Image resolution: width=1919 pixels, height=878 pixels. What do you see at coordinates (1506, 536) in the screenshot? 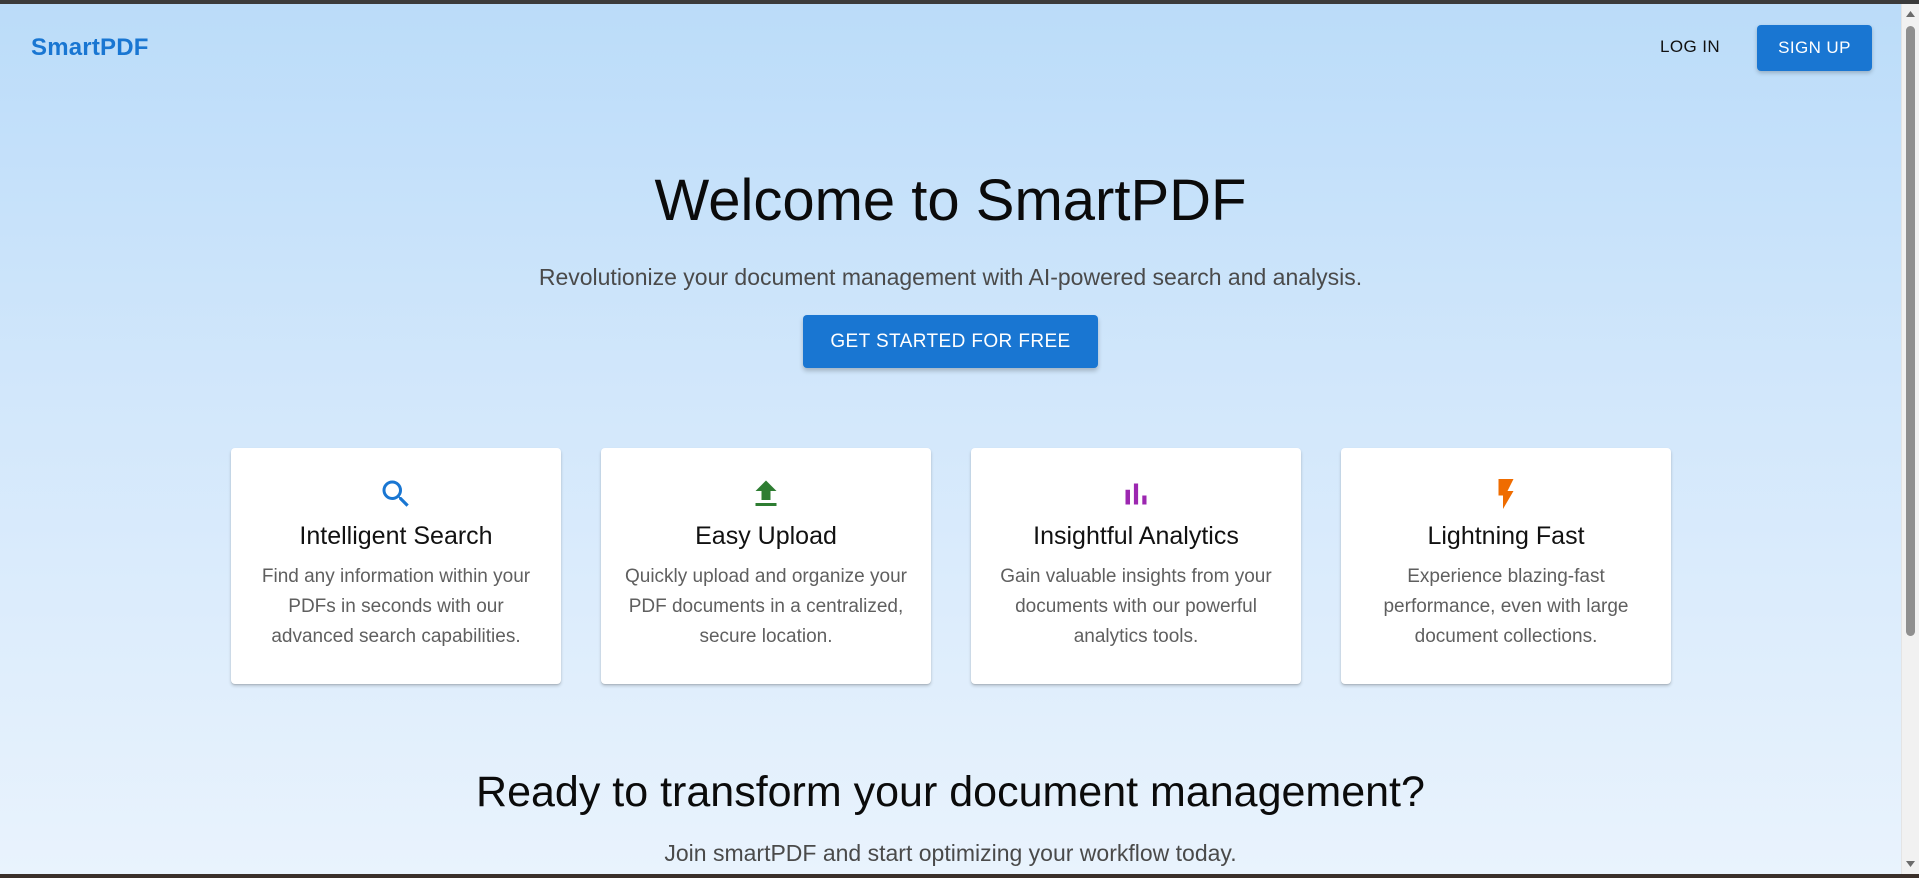
I see `feature-title: Lightning Fast` at bounding box center [1506, 536].